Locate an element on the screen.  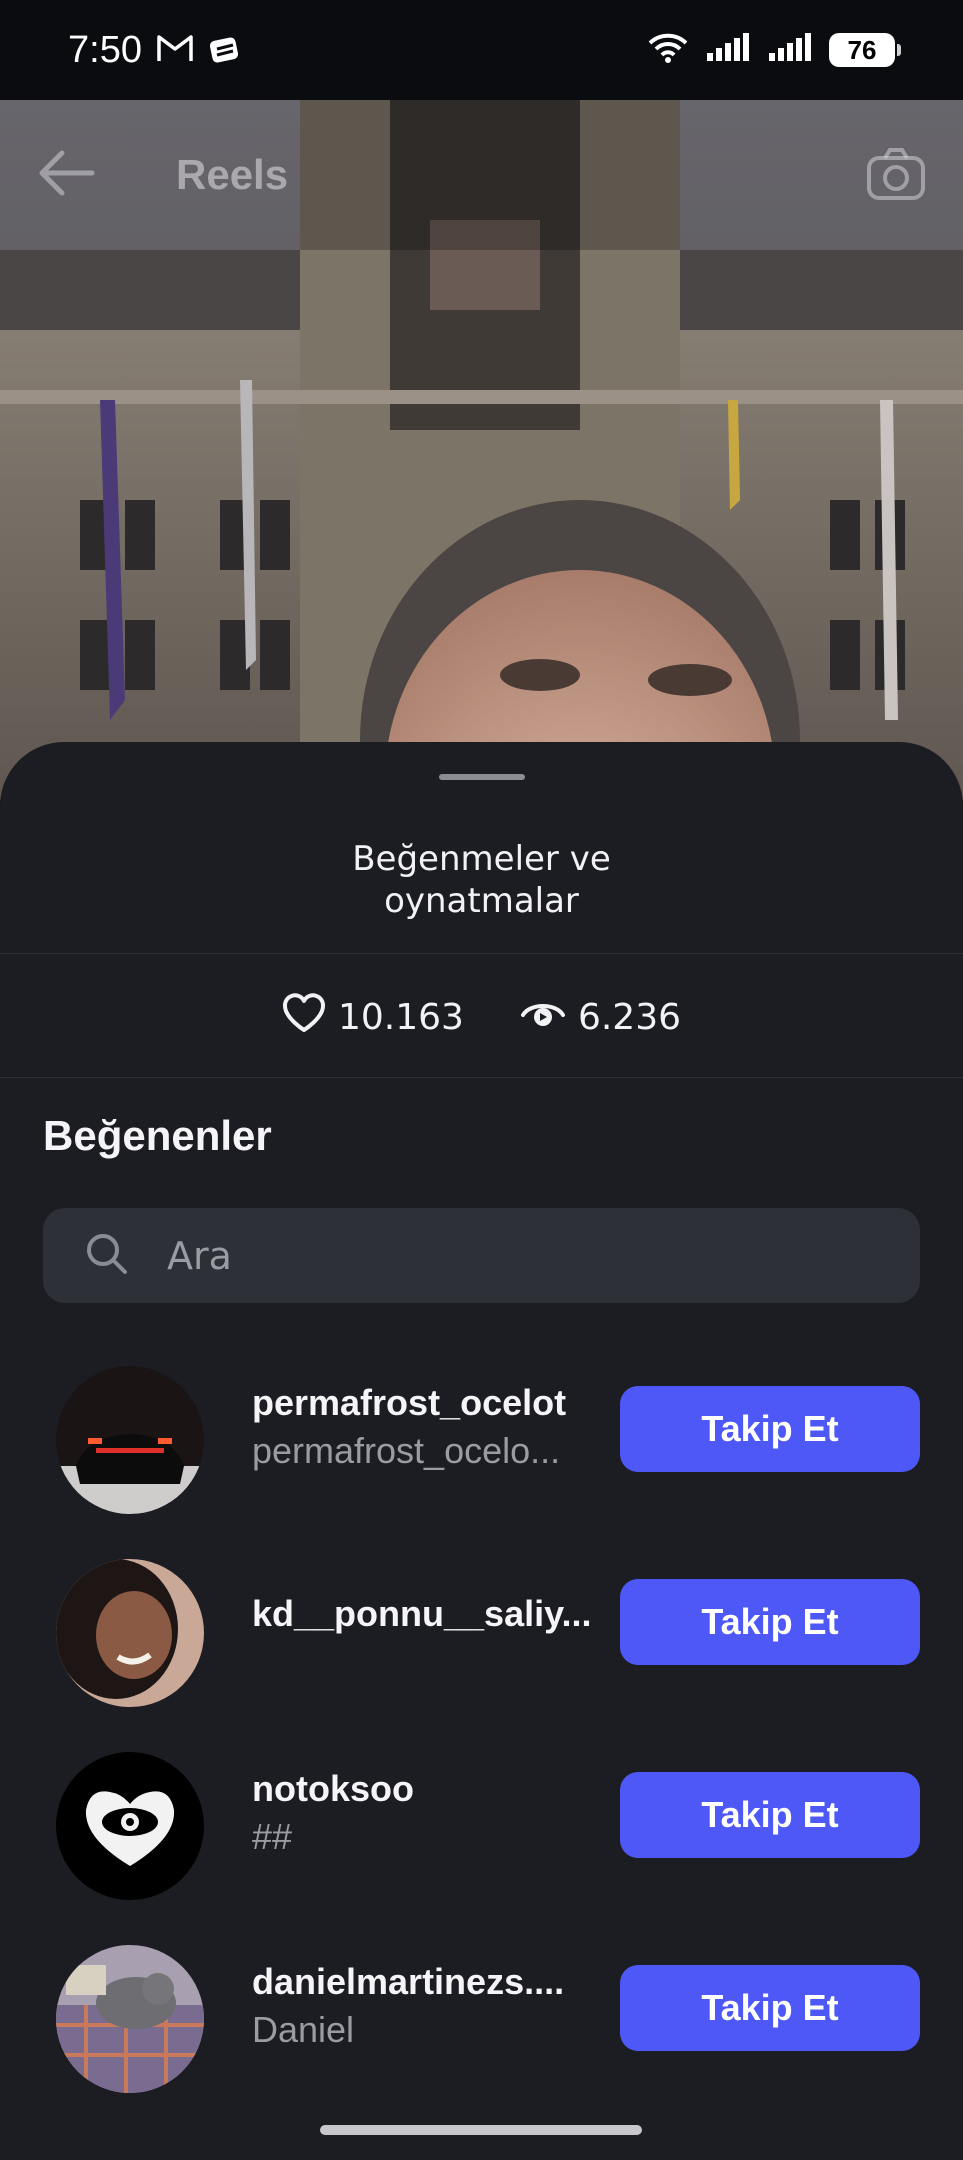
reel-header: Reels is located at coordinates (481, 175).